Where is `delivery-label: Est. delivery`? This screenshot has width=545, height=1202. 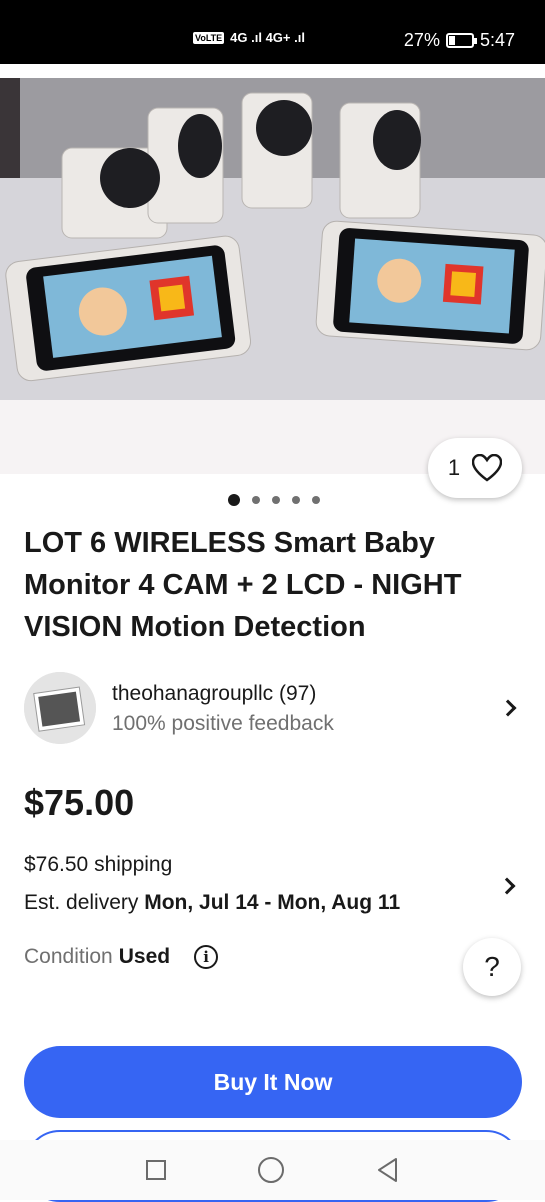 delivery-label: Est. delivery is located at coordinates (84, 902).